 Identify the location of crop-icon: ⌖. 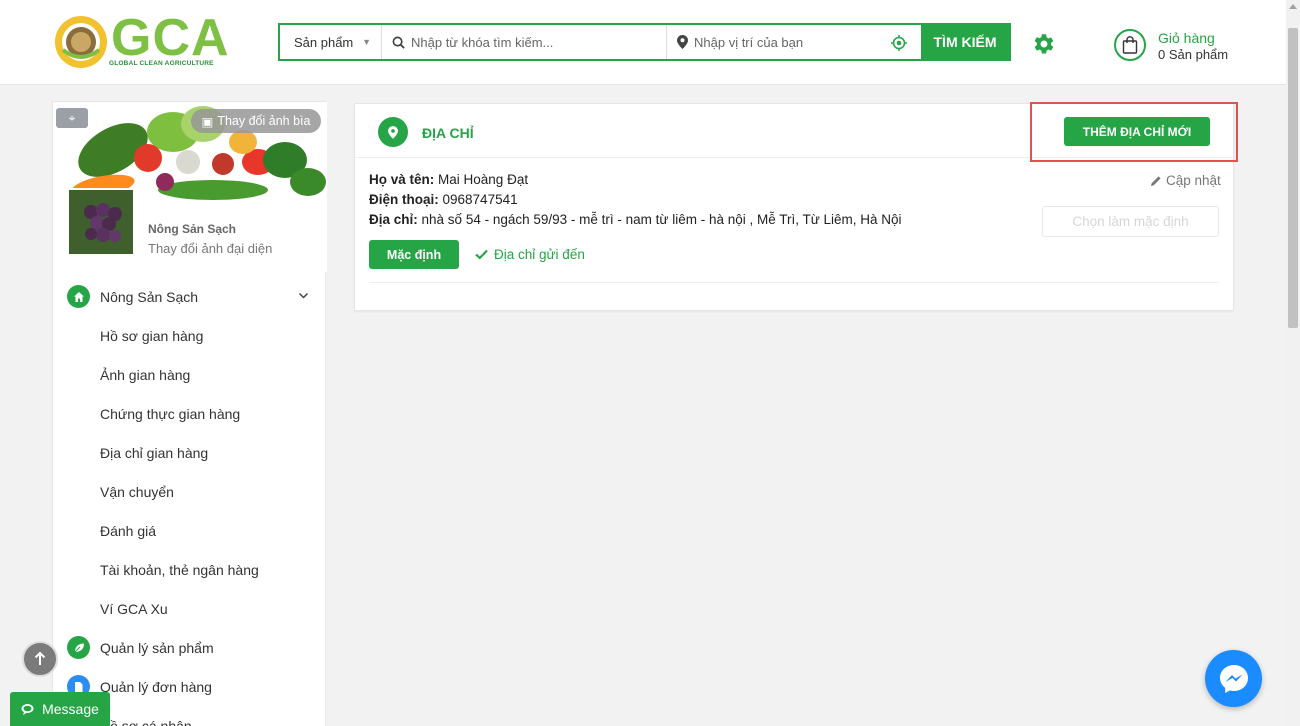
(72, 118).